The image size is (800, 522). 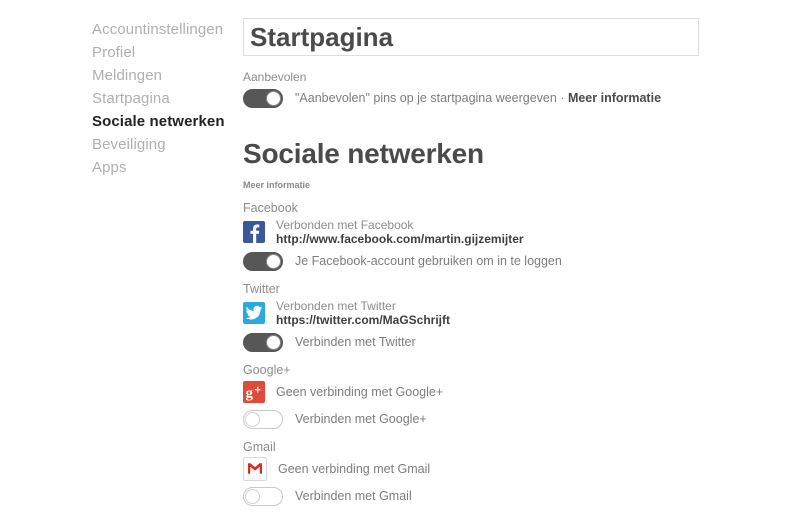 What do you see at coordinates (471, 496) in the screenshot?
I see `network-toggle-row-gmail: Verbinden met Gmail` at bounding box center [471, 496].